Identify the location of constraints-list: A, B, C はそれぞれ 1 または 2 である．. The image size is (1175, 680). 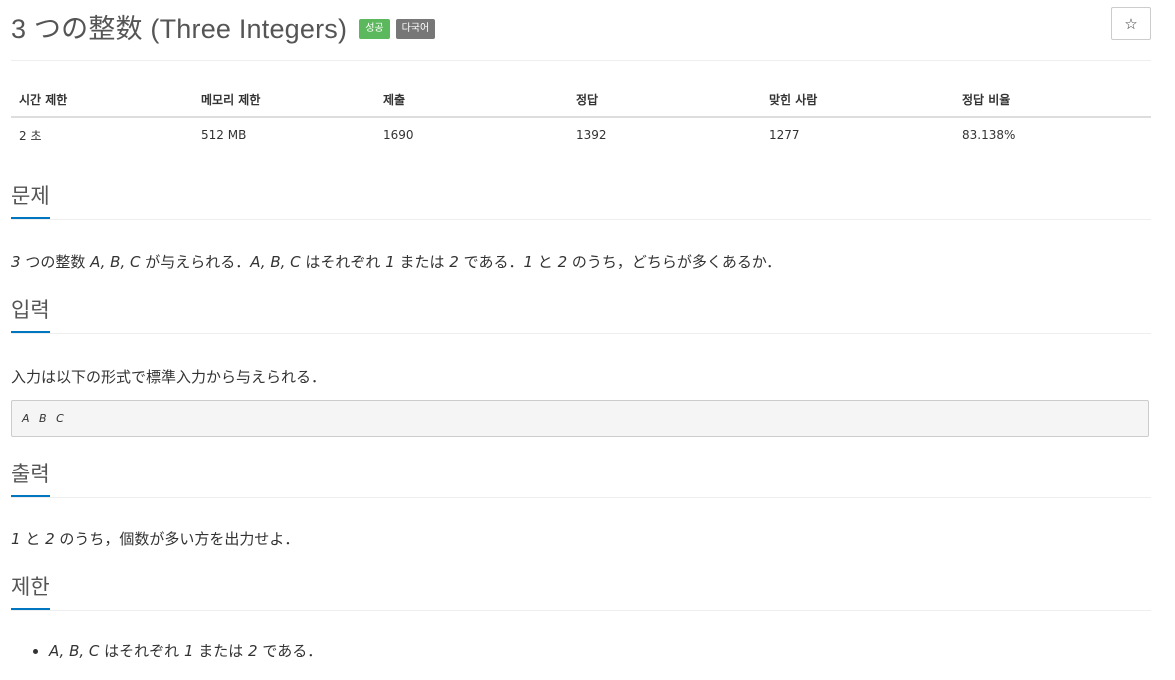
(166, 651).